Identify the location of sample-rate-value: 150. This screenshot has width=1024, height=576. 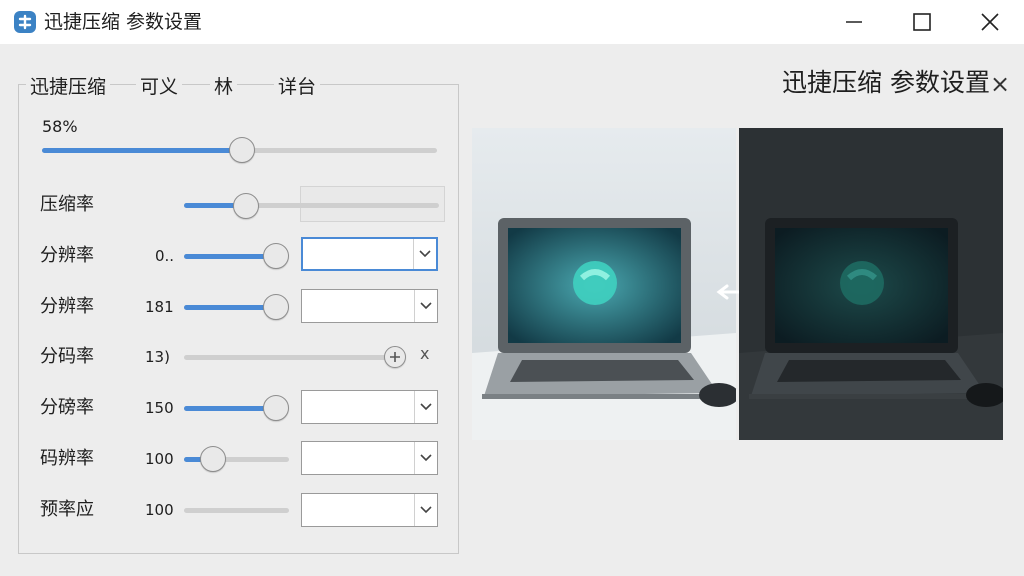
(159, 408).